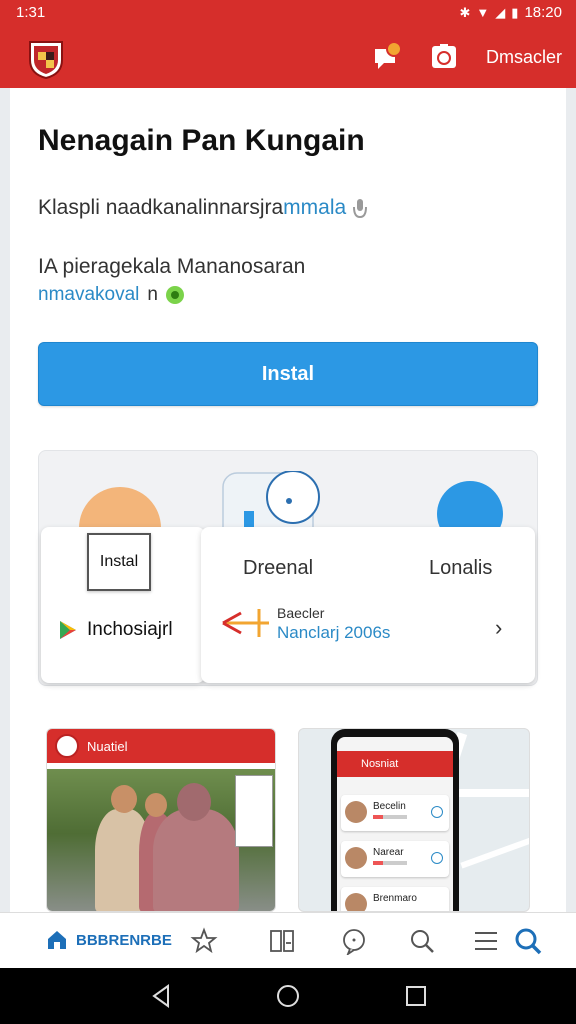  Describe the element at coordinates (288, 374) in the screenshot. I see `install-button: Instal` at that location.